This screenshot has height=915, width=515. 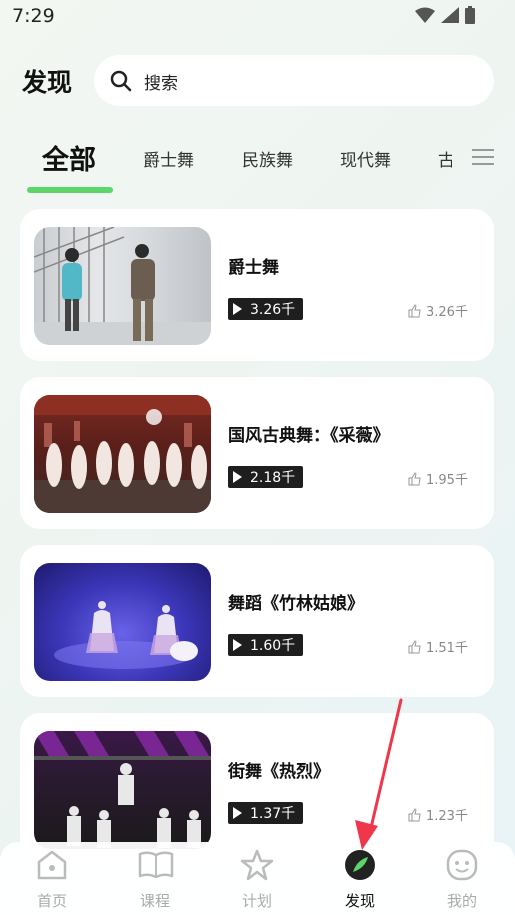 I want to click on video-title: 舞蹈《竹林姑娘》, so click(x=296, y=604).